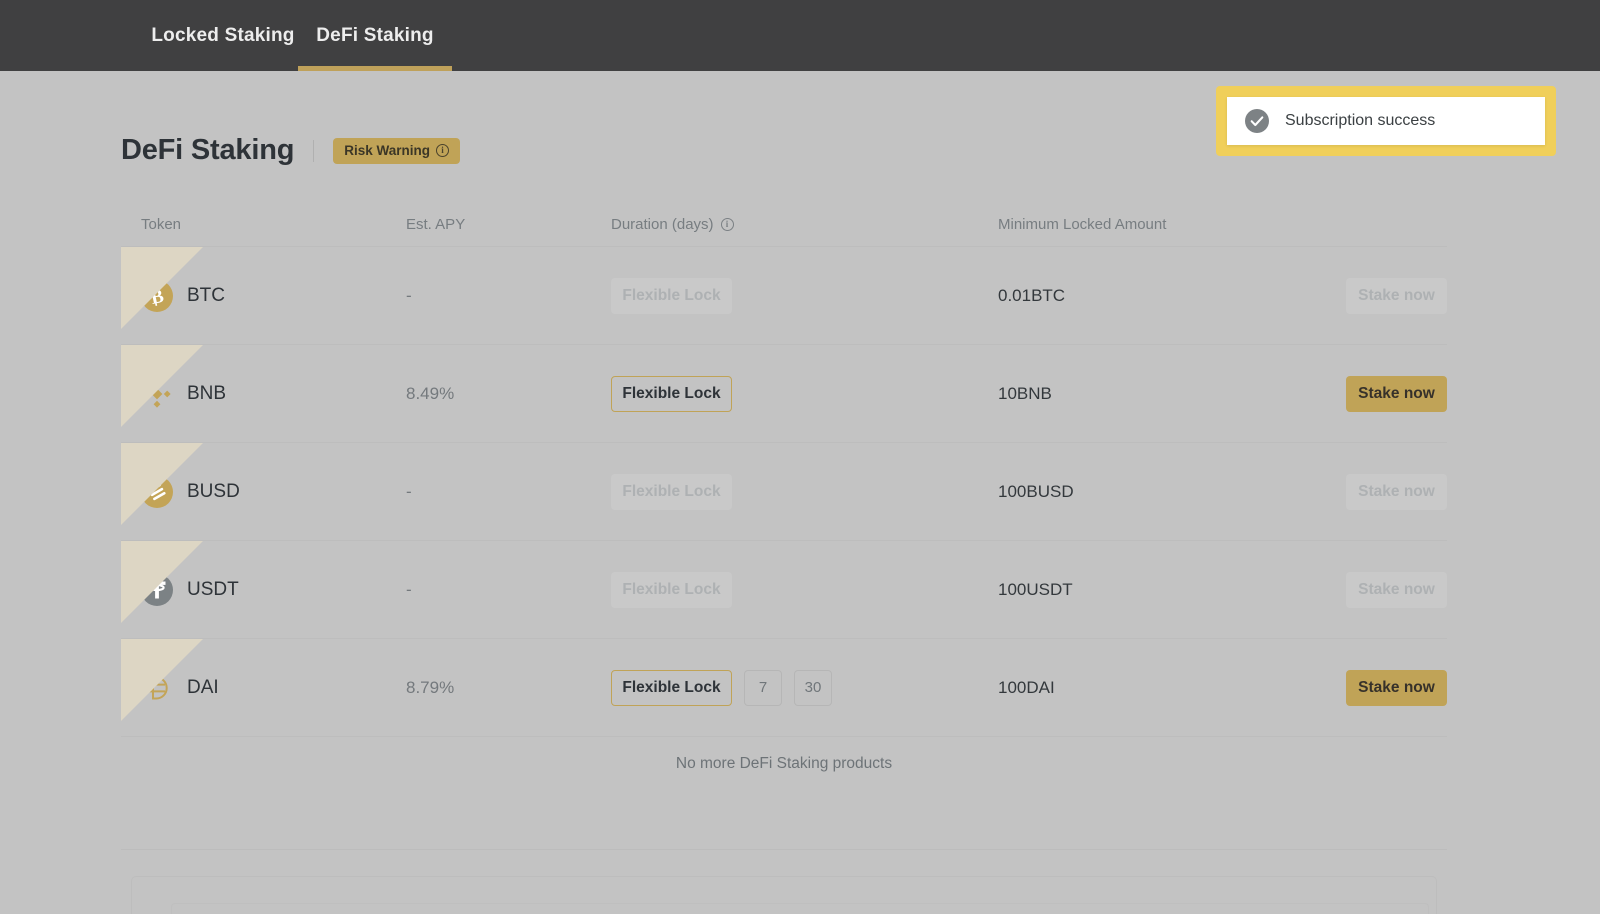 The width and height of the screenshot is (1600, 914). I want to click on page-title: DeFi Staking, so click(208, 150).